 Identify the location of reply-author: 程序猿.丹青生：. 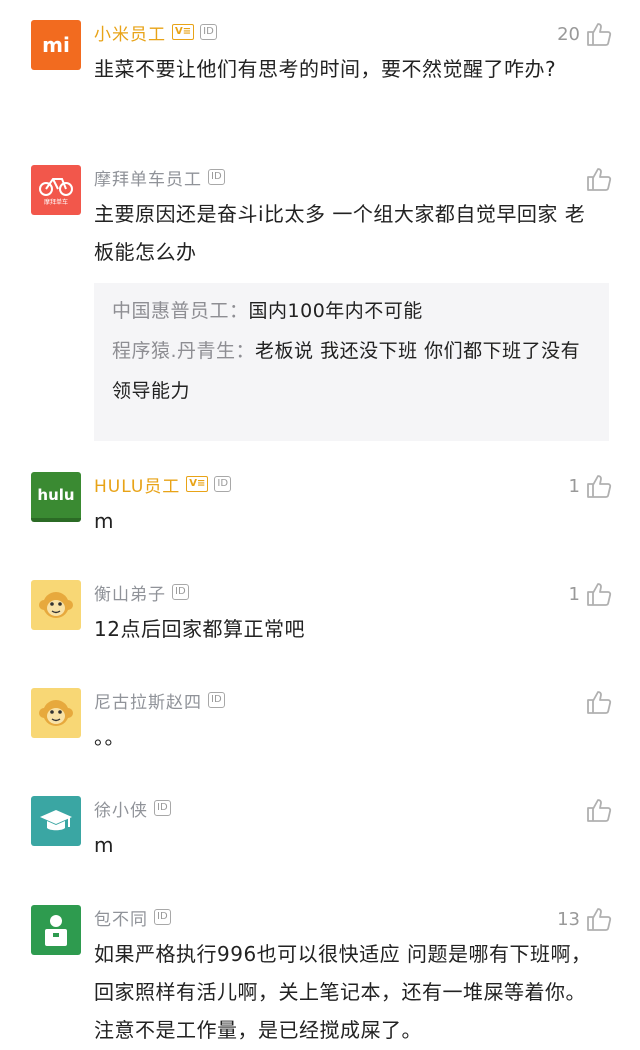
(183, 351).